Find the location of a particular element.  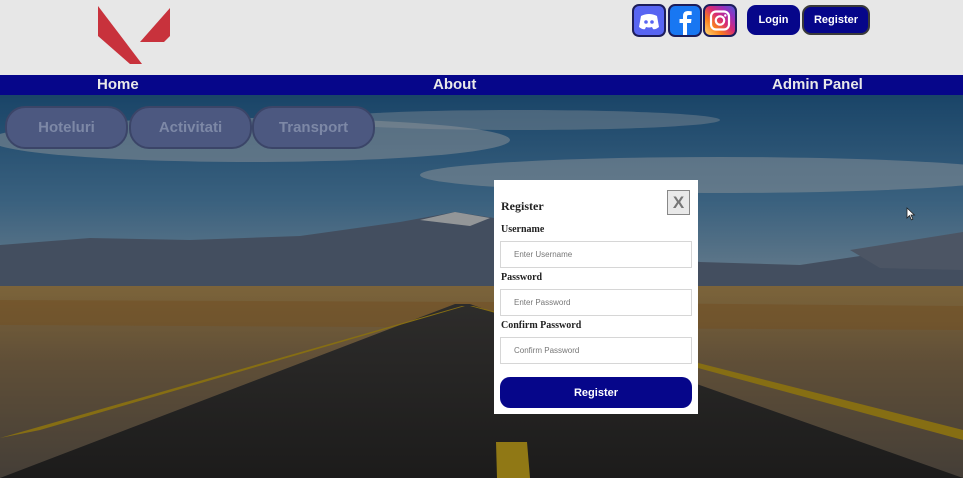

password-label: Password is located at coordinates (522, 277).